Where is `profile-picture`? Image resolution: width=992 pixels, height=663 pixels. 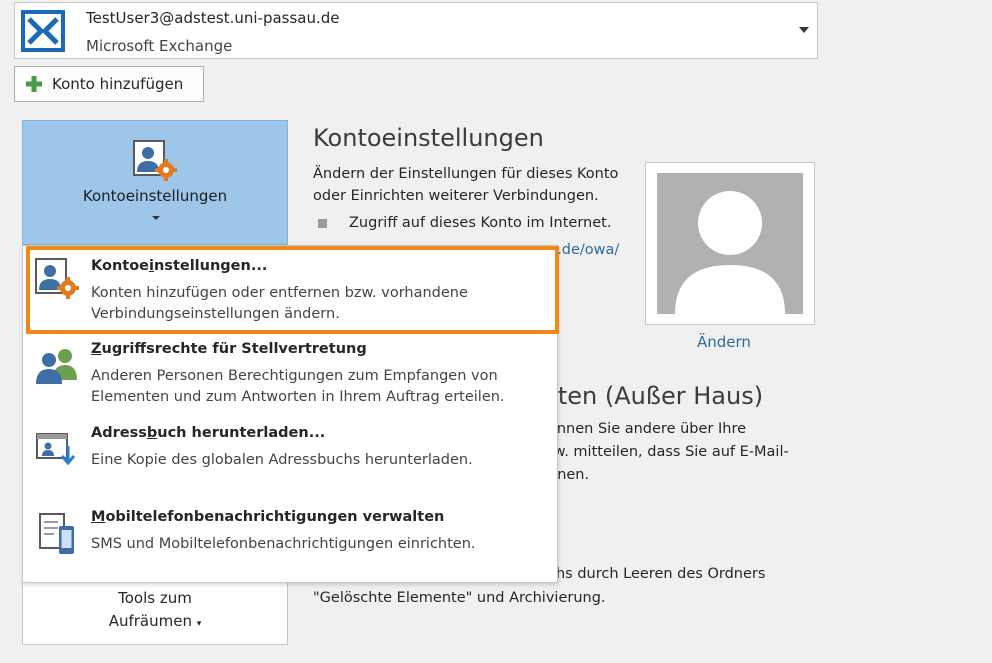 profile-picture is located at coordinates (730, 243).